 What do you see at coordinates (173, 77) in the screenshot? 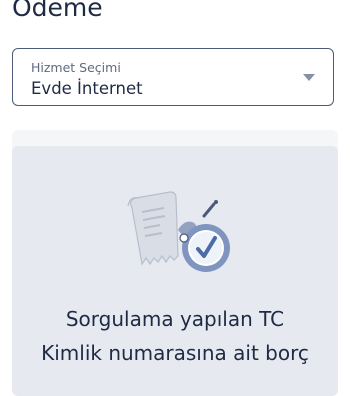
I see `service-select: Hizmet Seçimi Evde İnternet` at bounding box center [173, 77].